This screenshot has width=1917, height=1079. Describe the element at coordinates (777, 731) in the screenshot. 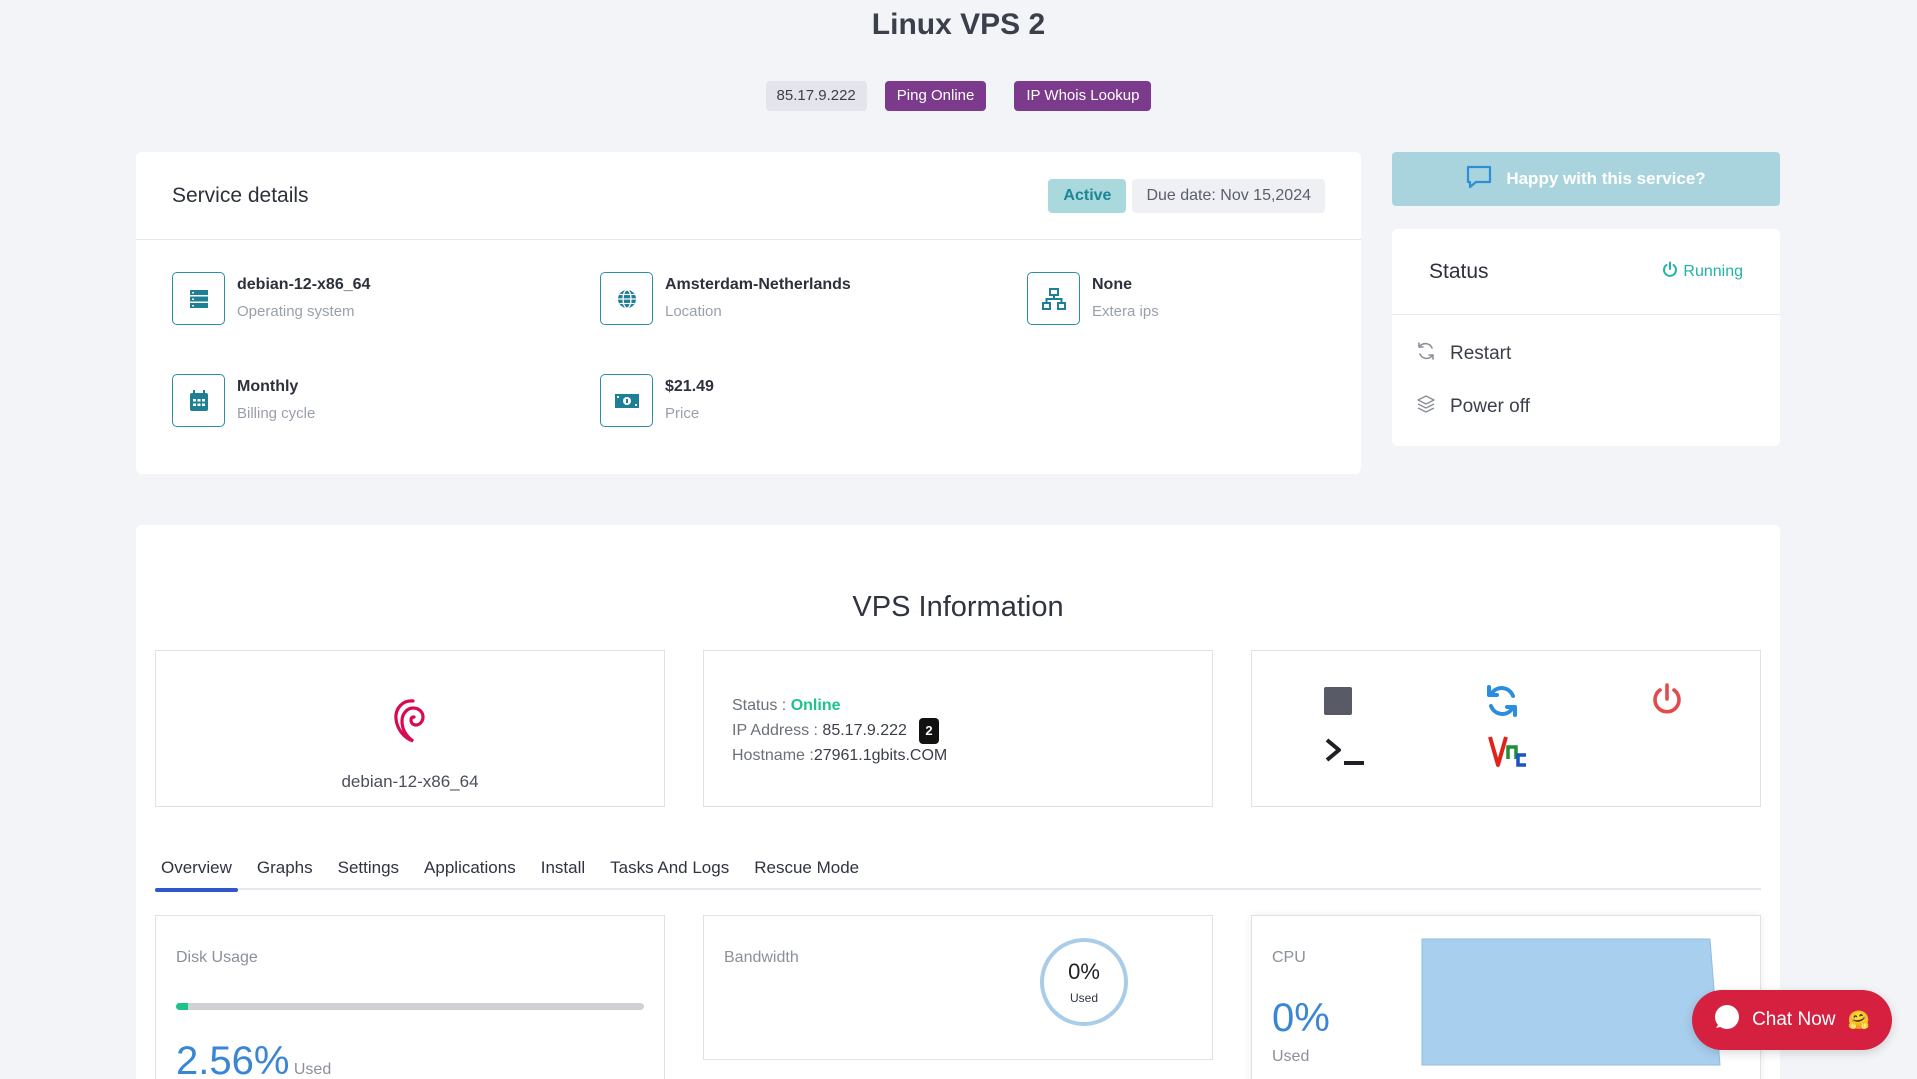

I see `ip-address-label: IP Address :` at that location.